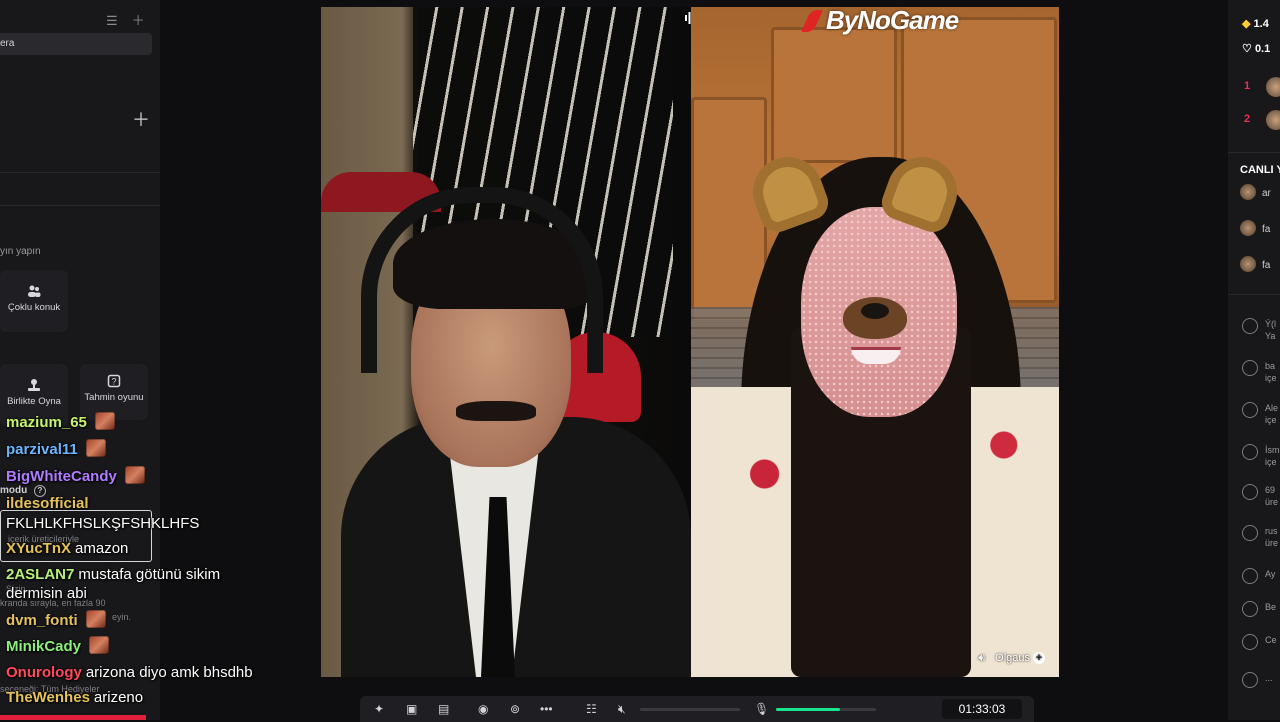  Describe the element at coordinates (118, 697) in the screenshot. I see `chat-text: arizeno` at that location.